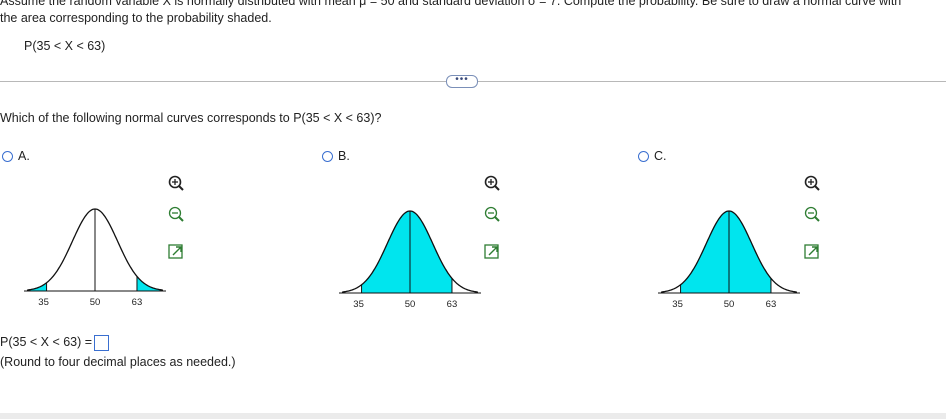 The image size is (946, 419). I want to click on bottom-bar, so click(473, 416).